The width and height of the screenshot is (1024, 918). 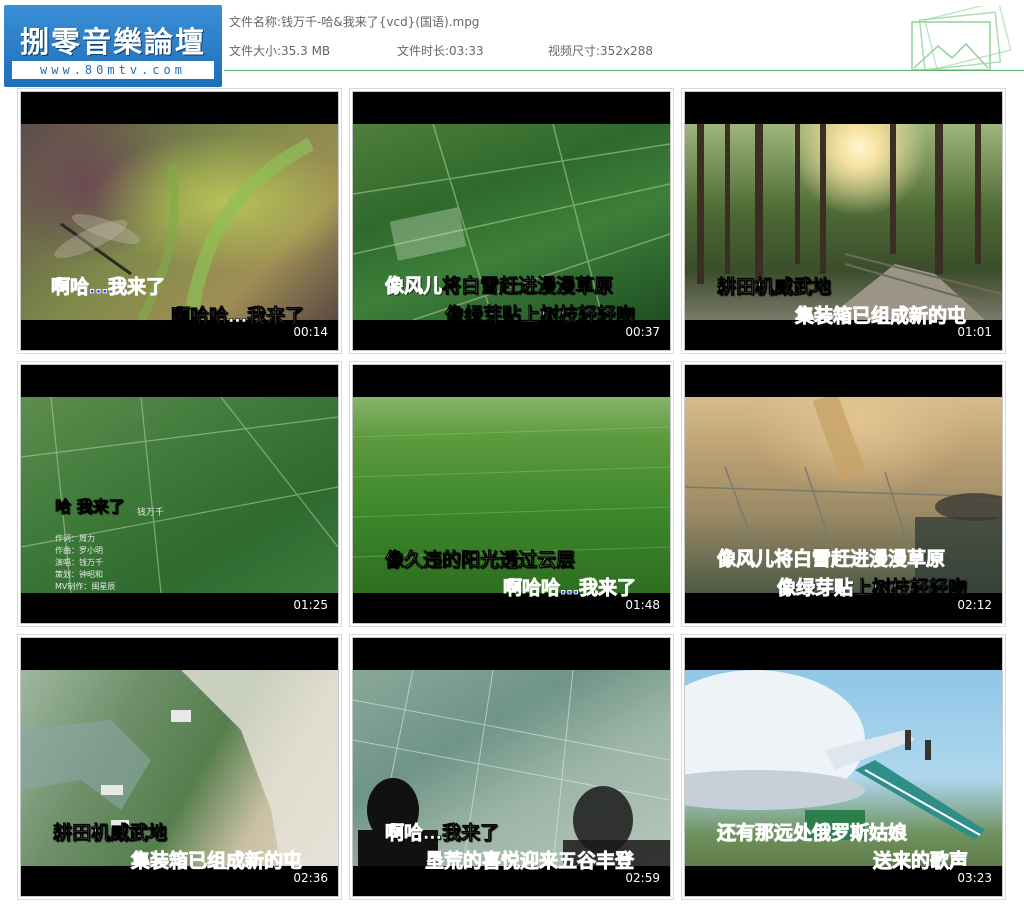 What do you see at coordinates (113, 70) in the screenshot?
I see `logo-url: www.80mtv.com` at bounding box center [113, 70].